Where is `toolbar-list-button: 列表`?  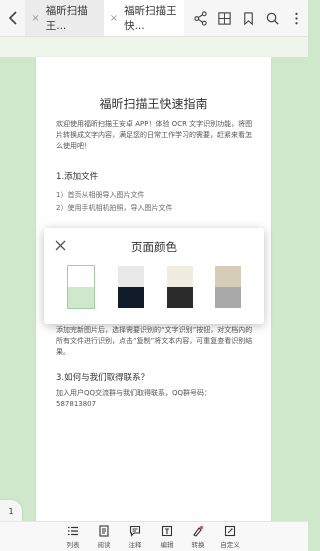
toolbar-list-button: 列表 is located at coordinates (73, 536).